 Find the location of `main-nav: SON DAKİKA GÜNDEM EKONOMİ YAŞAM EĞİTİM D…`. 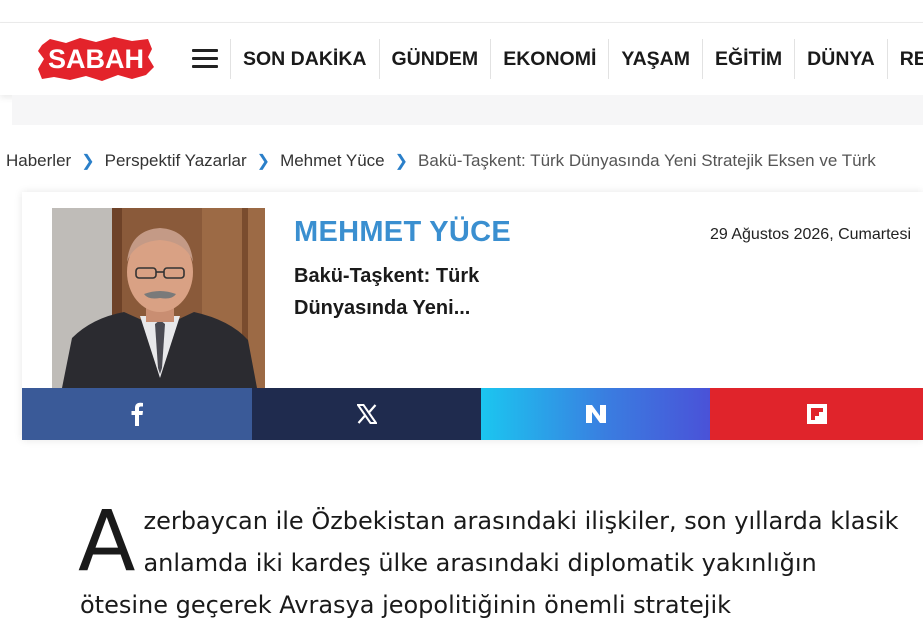

main-nav: SON DAKİKA GÜNDEM EKONOMİ YAŞAM EĞİTİM D… is located at coordinates (576, 59).